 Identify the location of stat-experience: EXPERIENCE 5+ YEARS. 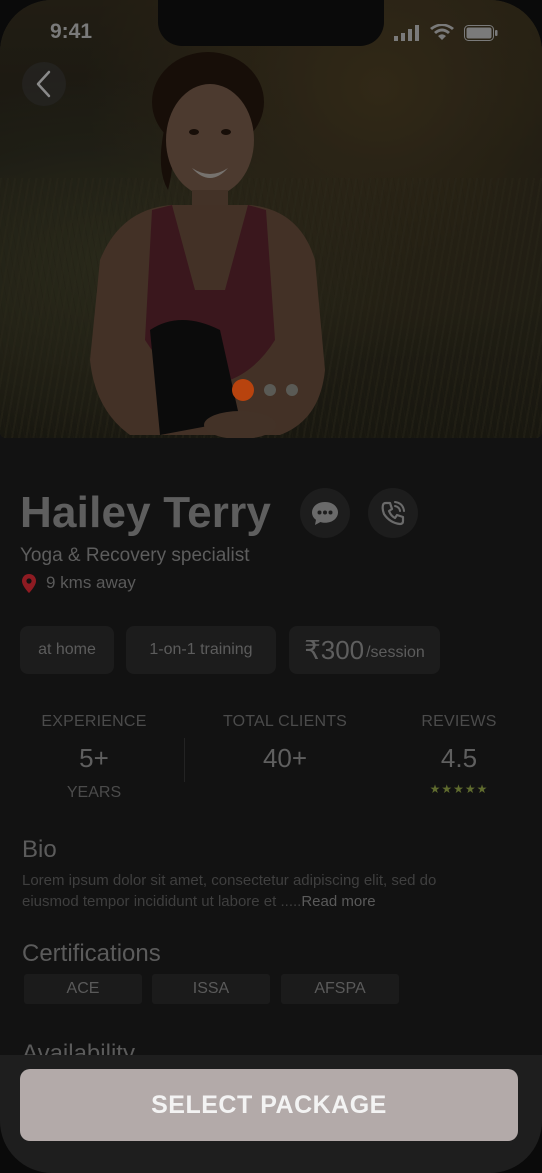
(94, 757).